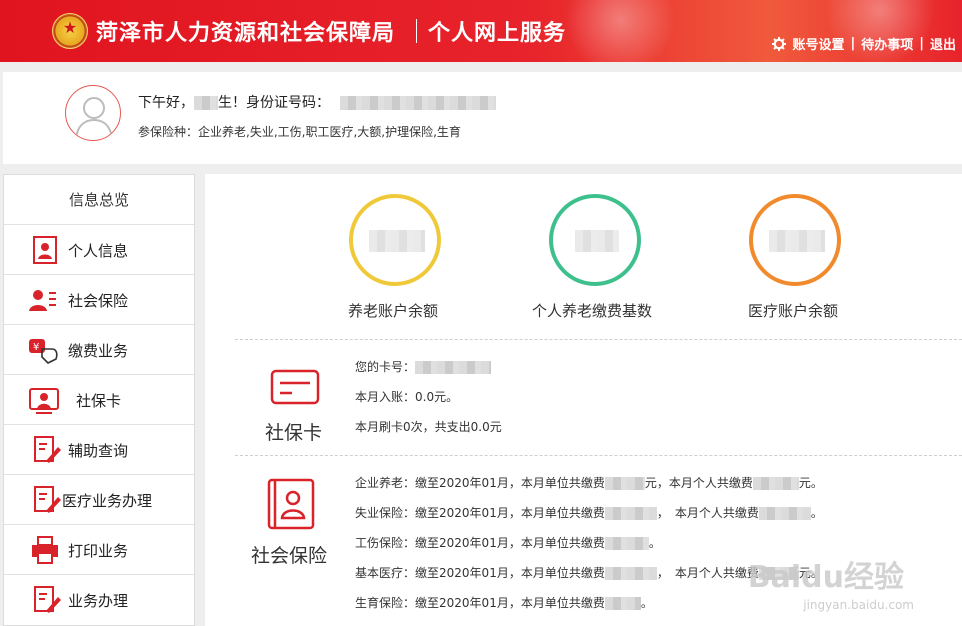  What do you see at coordinates (943, 43) in the screenshot?
I see `logout-link: 退出` at bounding box center [943, 43].